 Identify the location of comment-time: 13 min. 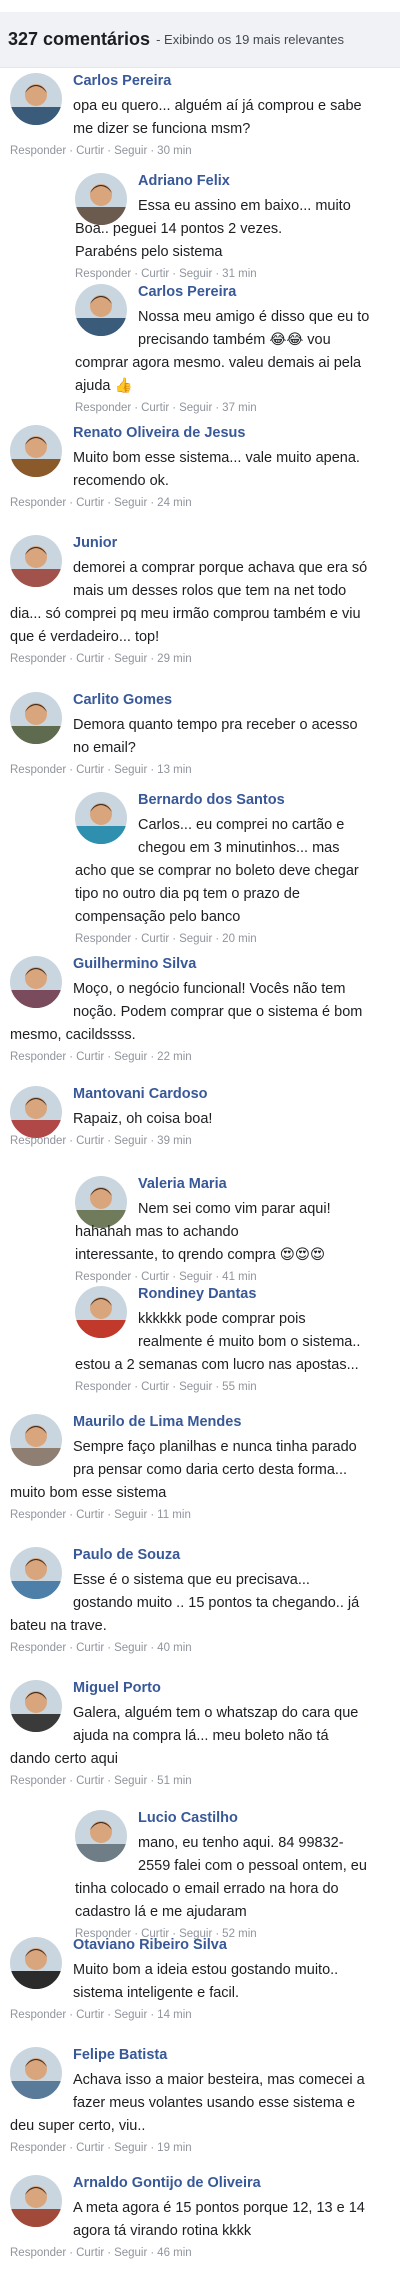
(174, 770).